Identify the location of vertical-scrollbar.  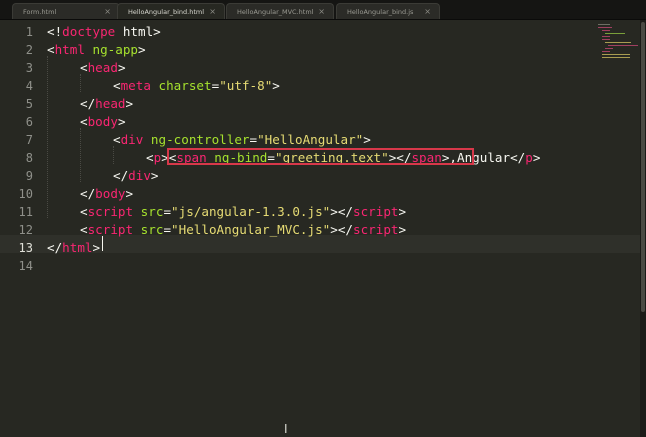
(643, 228).